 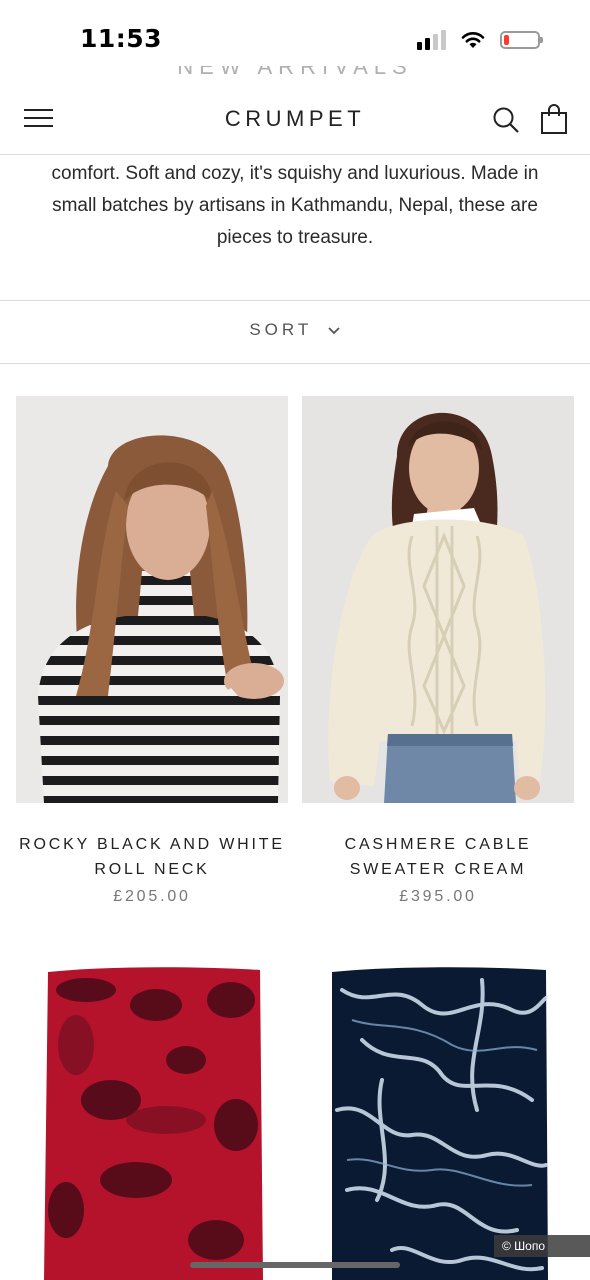 What do you see at coordinates (121, 38) in the screenshot?
I see `status-time: 11:53` at bounding box center [121, 38].